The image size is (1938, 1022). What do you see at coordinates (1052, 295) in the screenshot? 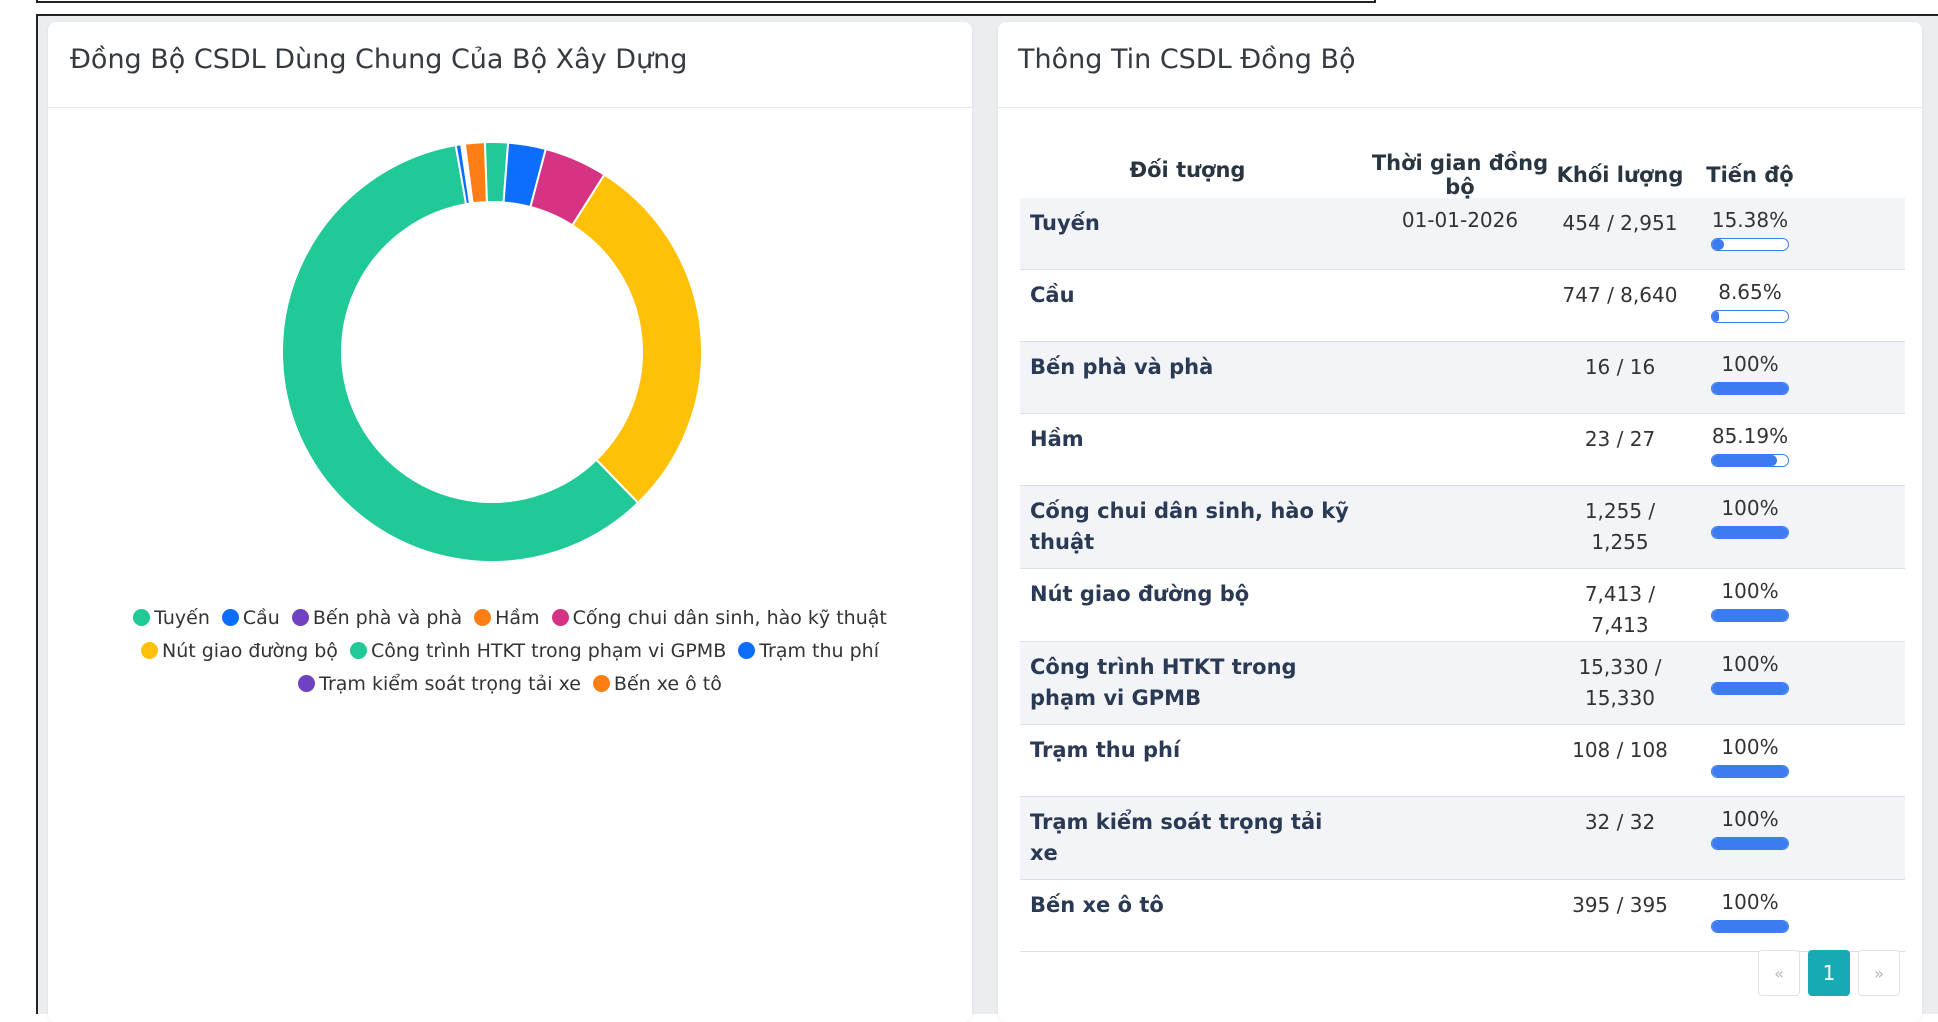
I see `row-object-name: Cầu` at bounding box center [1052, 295].